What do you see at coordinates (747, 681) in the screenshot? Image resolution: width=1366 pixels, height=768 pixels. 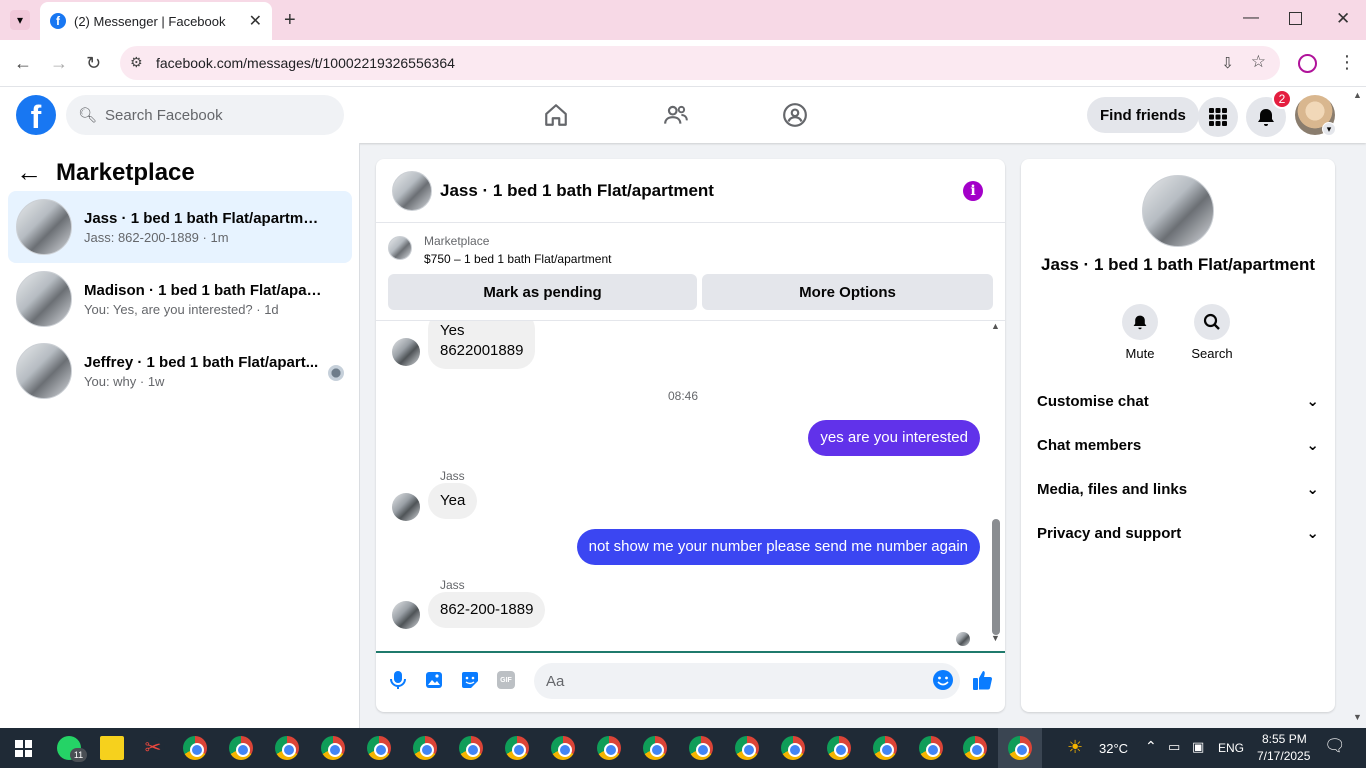 I see `message-input` at bounding box center [747, 681].